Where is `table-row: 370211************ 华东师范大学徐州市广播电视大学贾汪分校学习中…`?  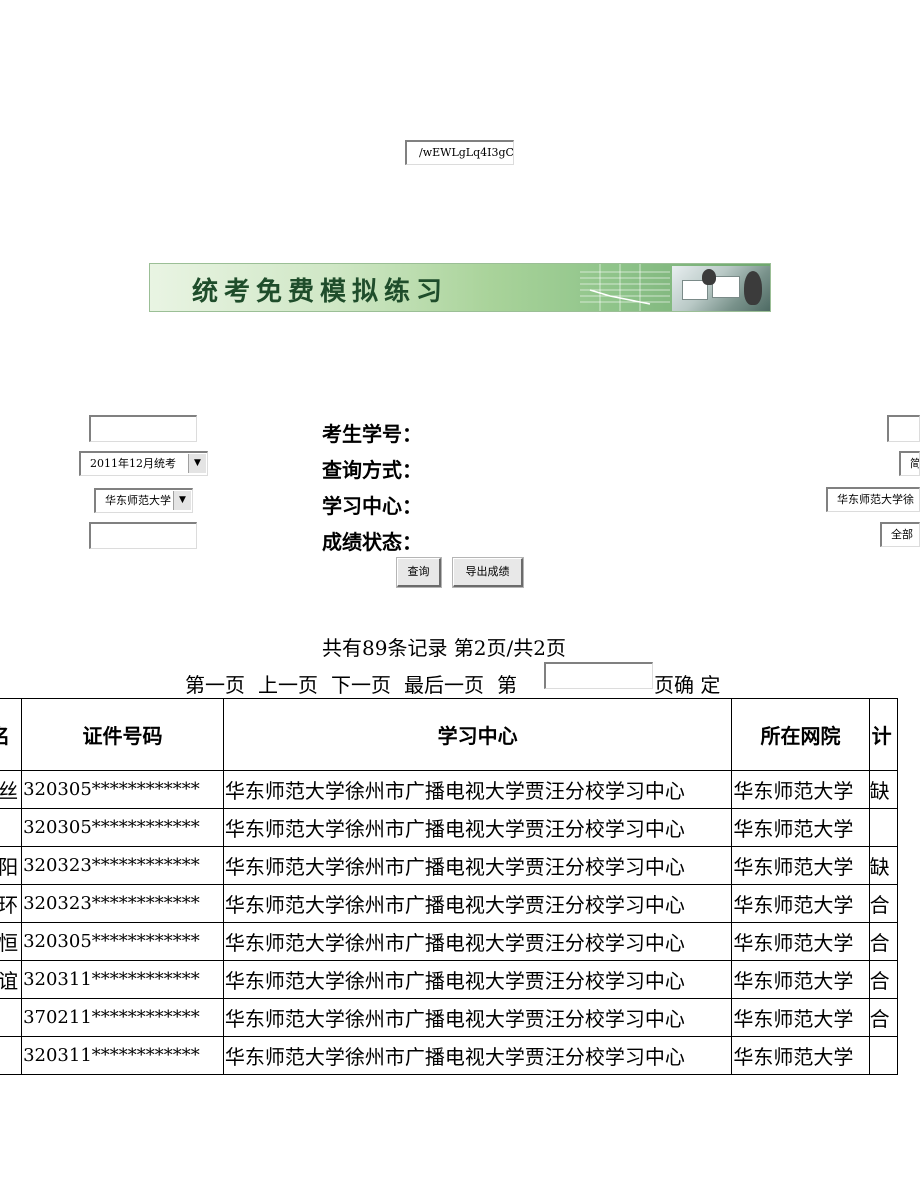 table-row: 370211************ 华东师范大学徐州市广播电视大学贾汪分校学习中… is located at coordinates (449, 1017).